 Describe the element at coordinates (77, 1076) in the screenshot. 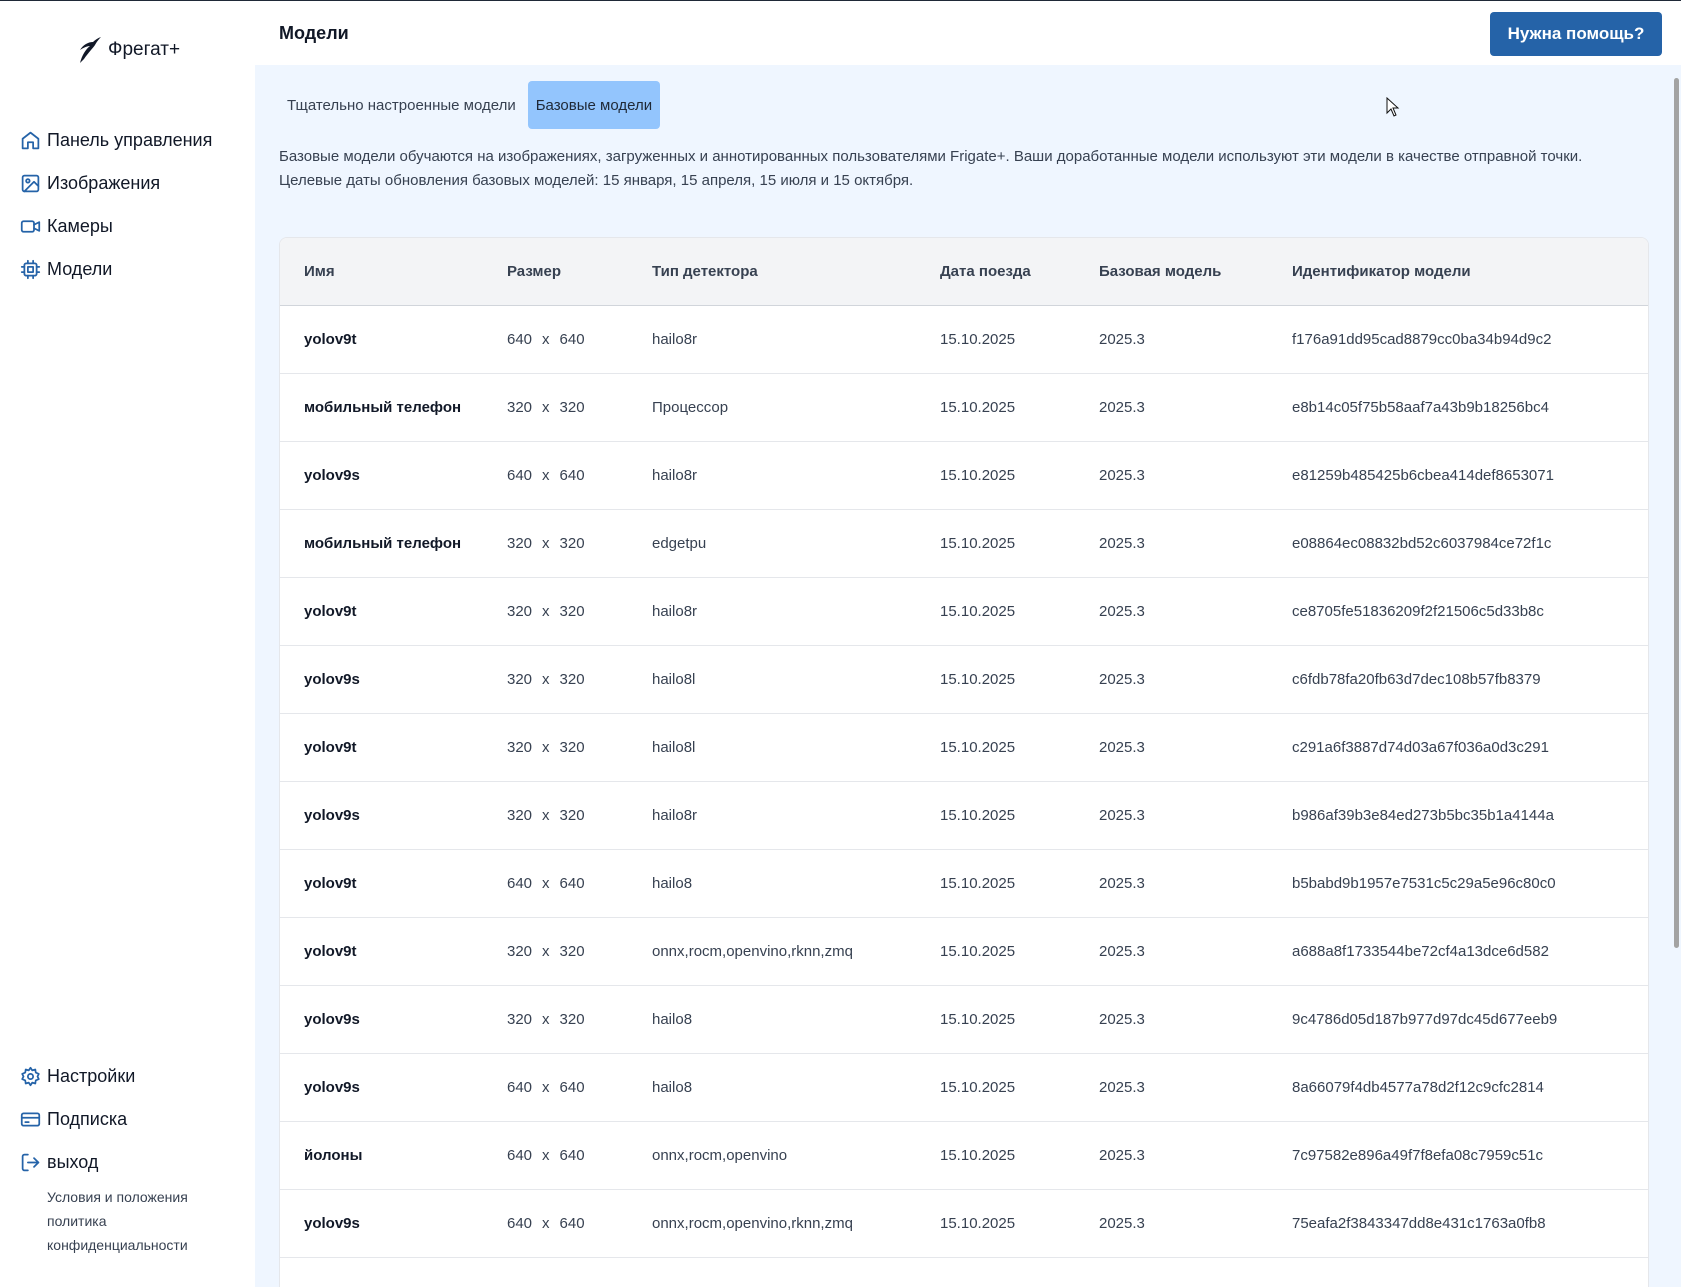

I see `sidebar-item-settings: Настройки` at that location.